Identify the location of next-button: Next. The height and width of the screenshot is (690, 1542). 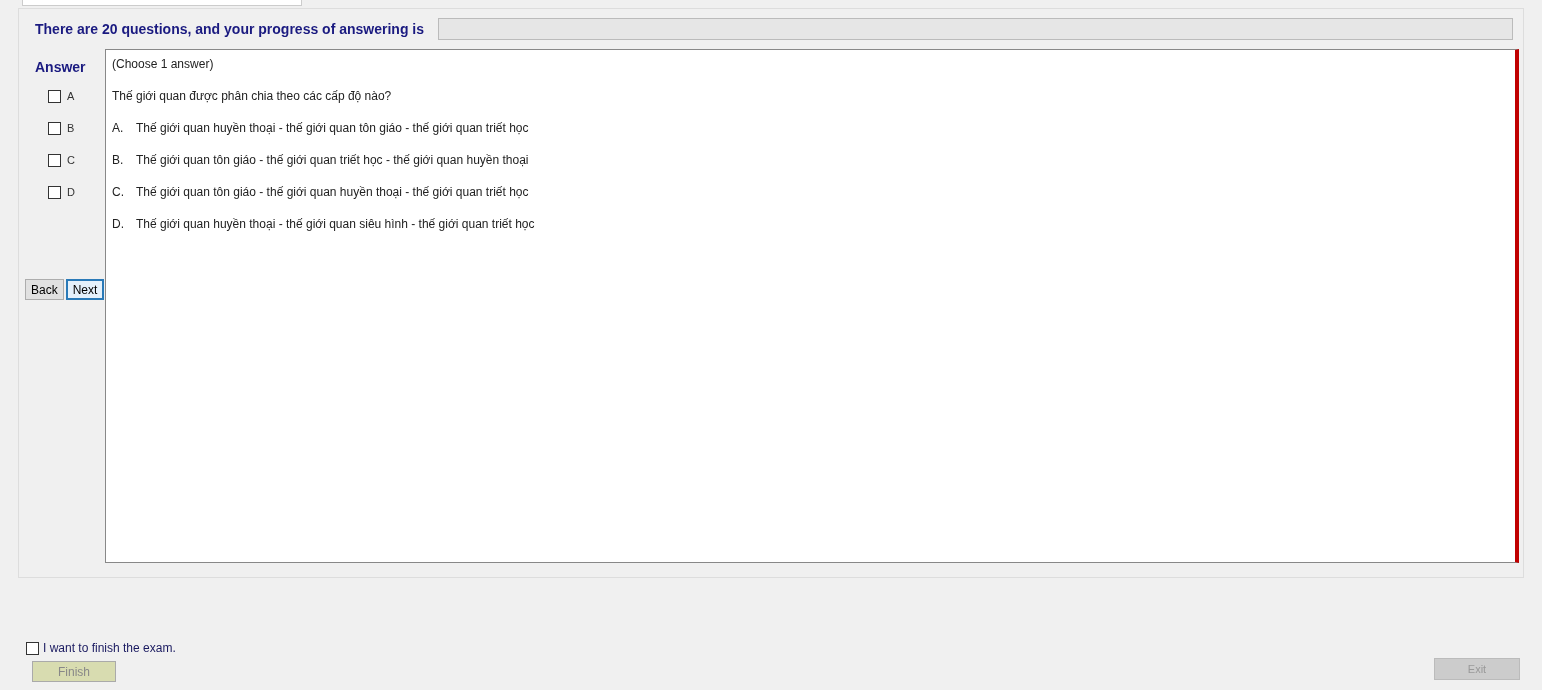
(85, 289).